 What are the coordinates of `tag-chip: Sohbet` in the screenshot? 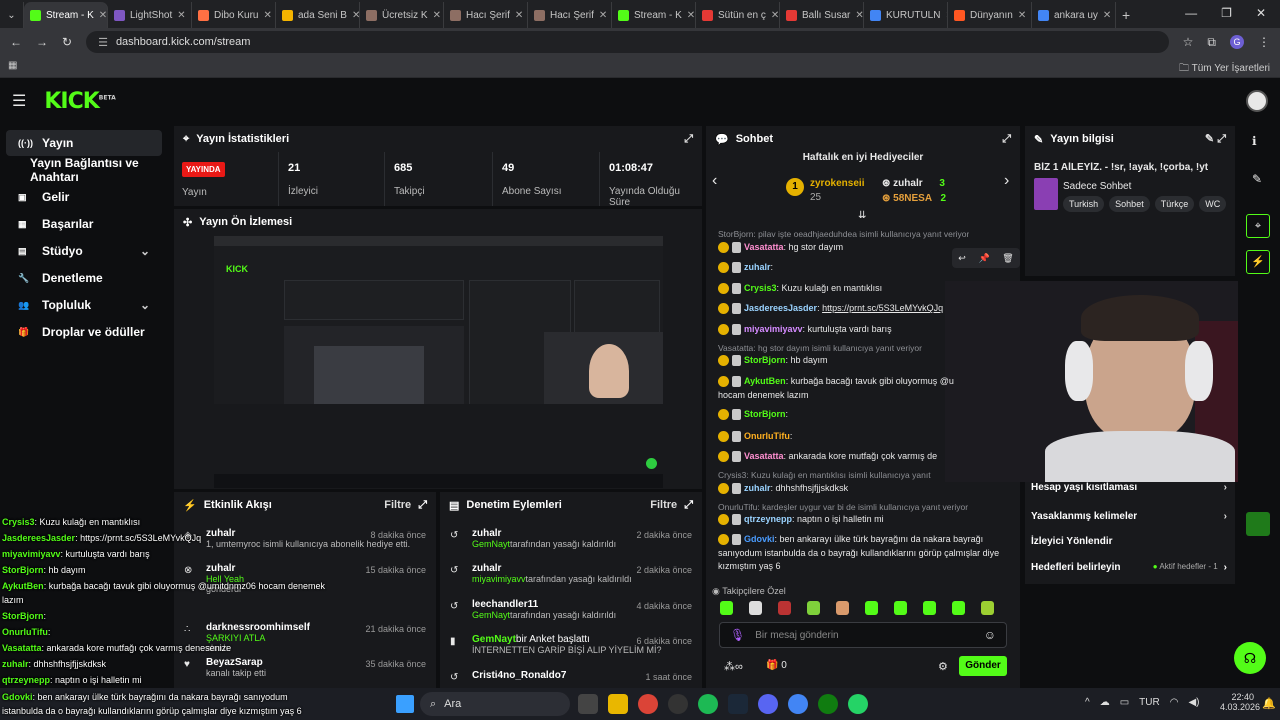 It's located at (1129, 204).